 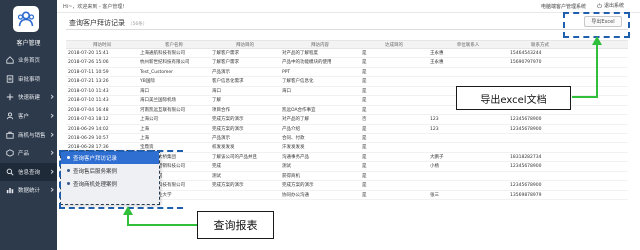 I want to click on sidebar-nav: 业务首页审批事项快速新建客户商机与销售产品信息查询数据统计, so click(x=28, y=125).